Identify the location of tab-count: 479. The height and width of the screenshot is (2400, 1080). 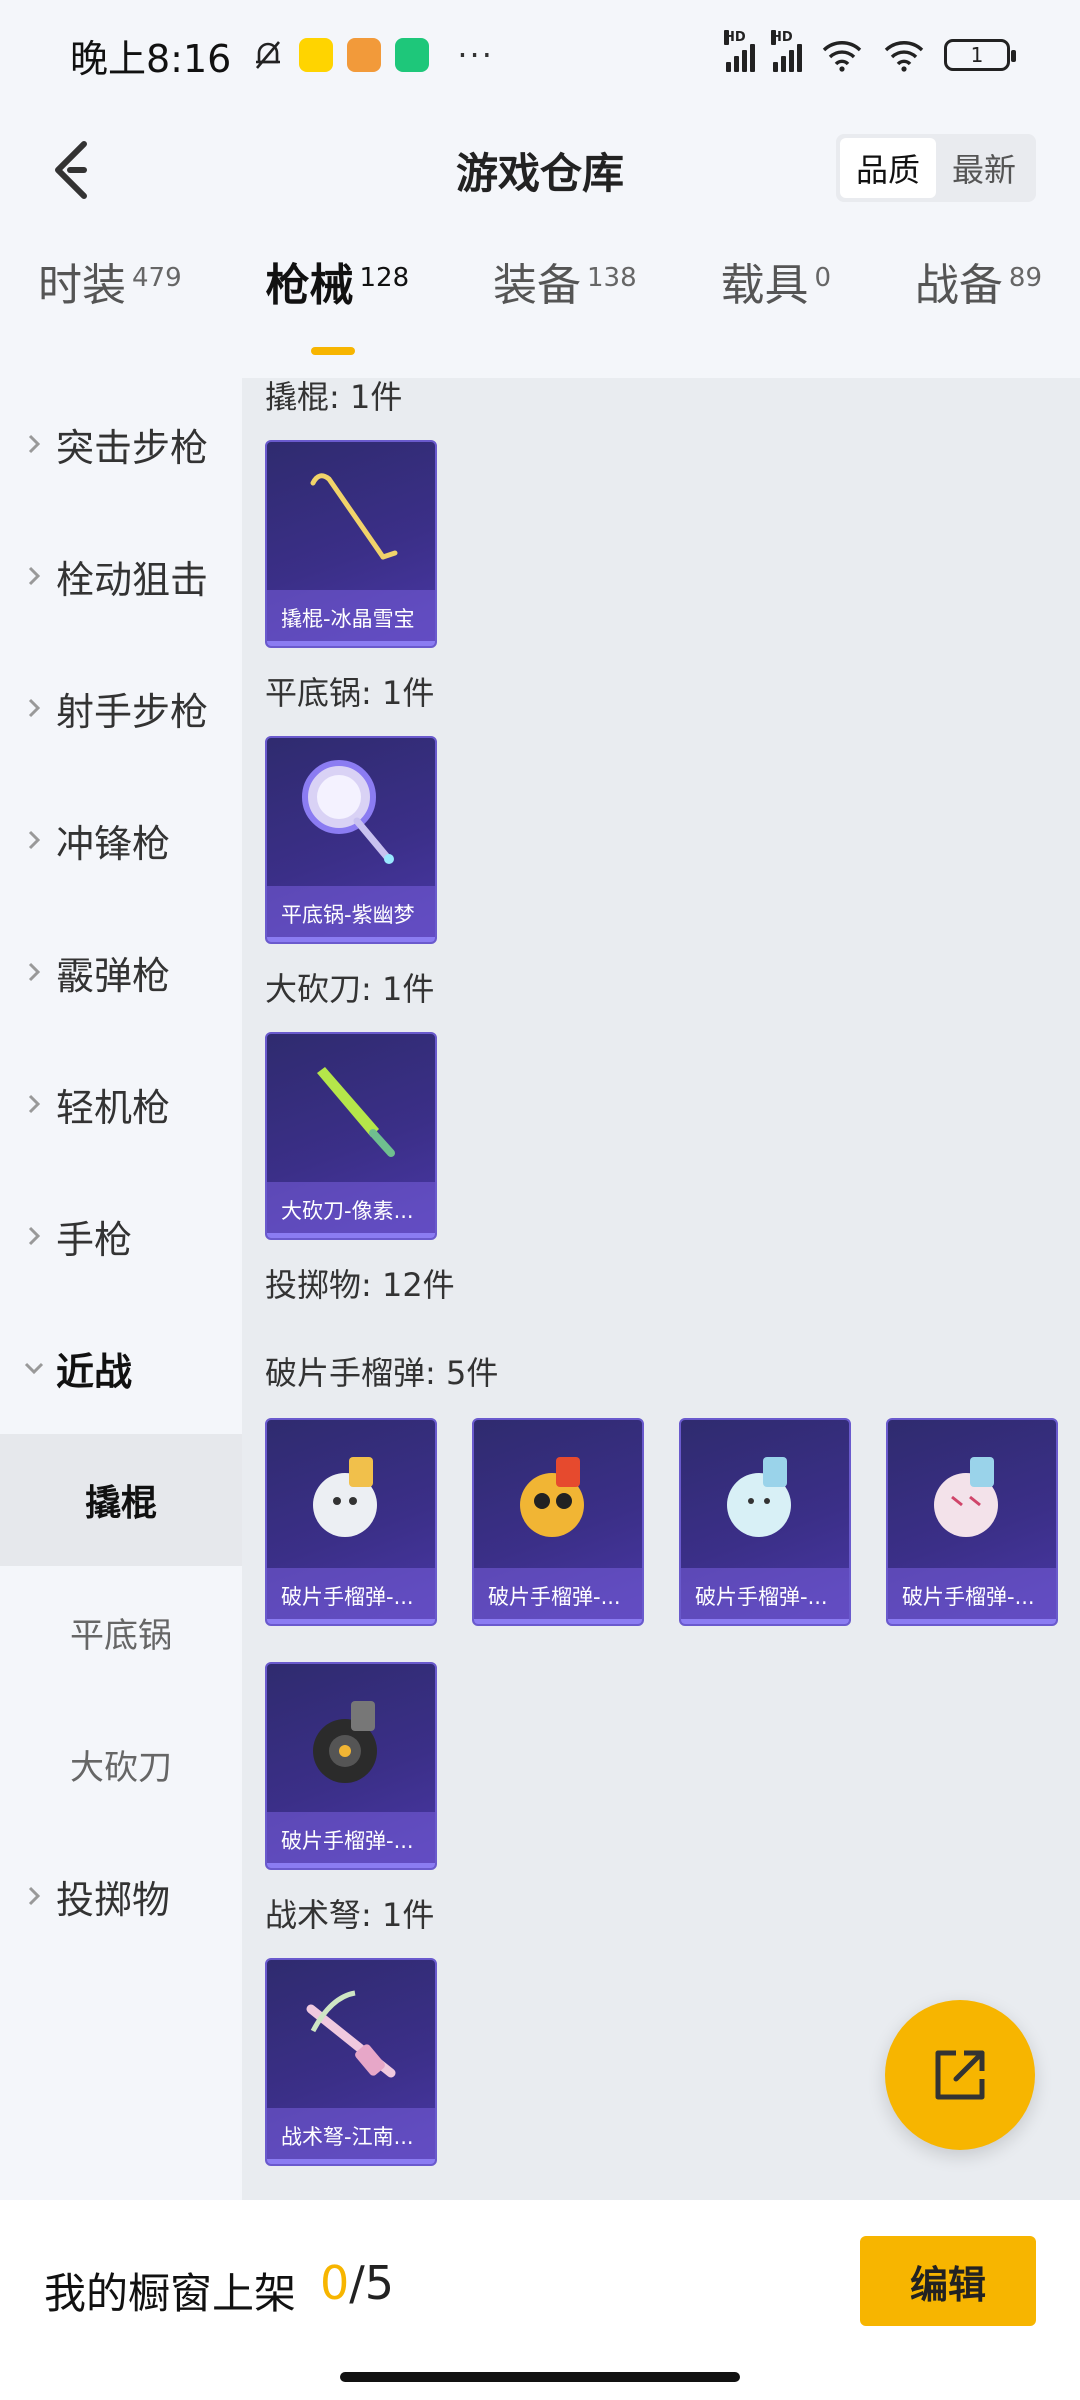
(157, 278).